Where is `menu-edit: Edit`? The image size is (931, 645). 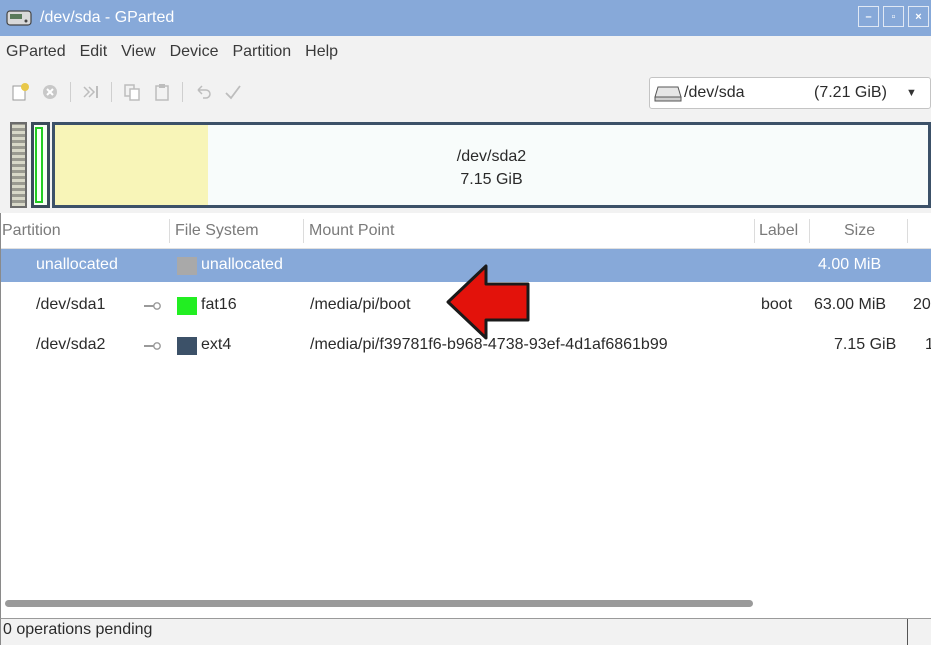 menu-edit: Edit is located at coordinates (94, 52).